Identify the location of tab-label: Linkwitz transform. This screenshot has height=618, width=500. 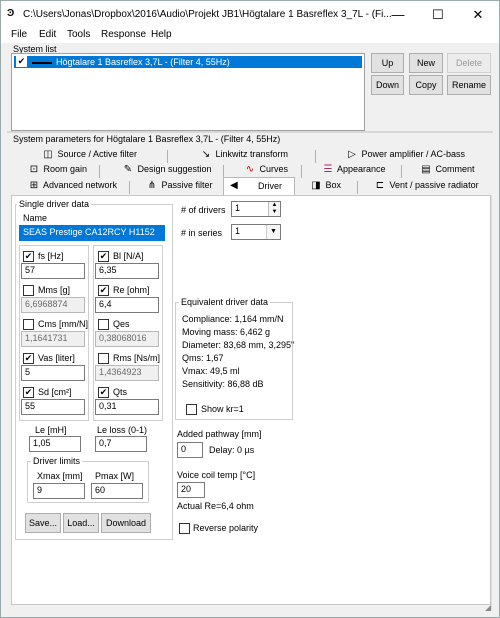
(252, 154).